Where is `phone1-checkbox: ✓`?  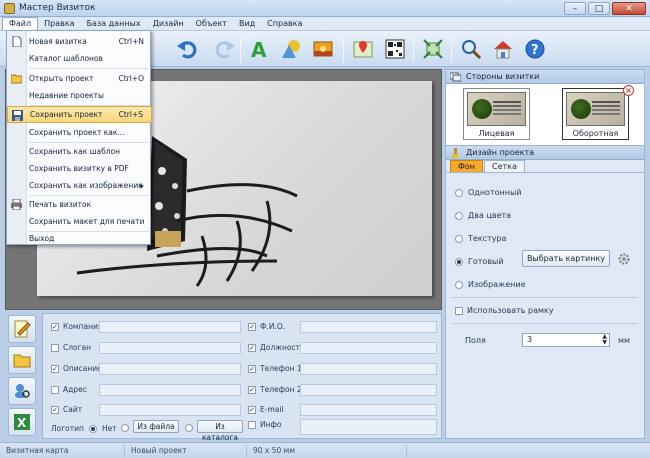 phone1-checkbox: ✓ is located at coordinates (252, 368).